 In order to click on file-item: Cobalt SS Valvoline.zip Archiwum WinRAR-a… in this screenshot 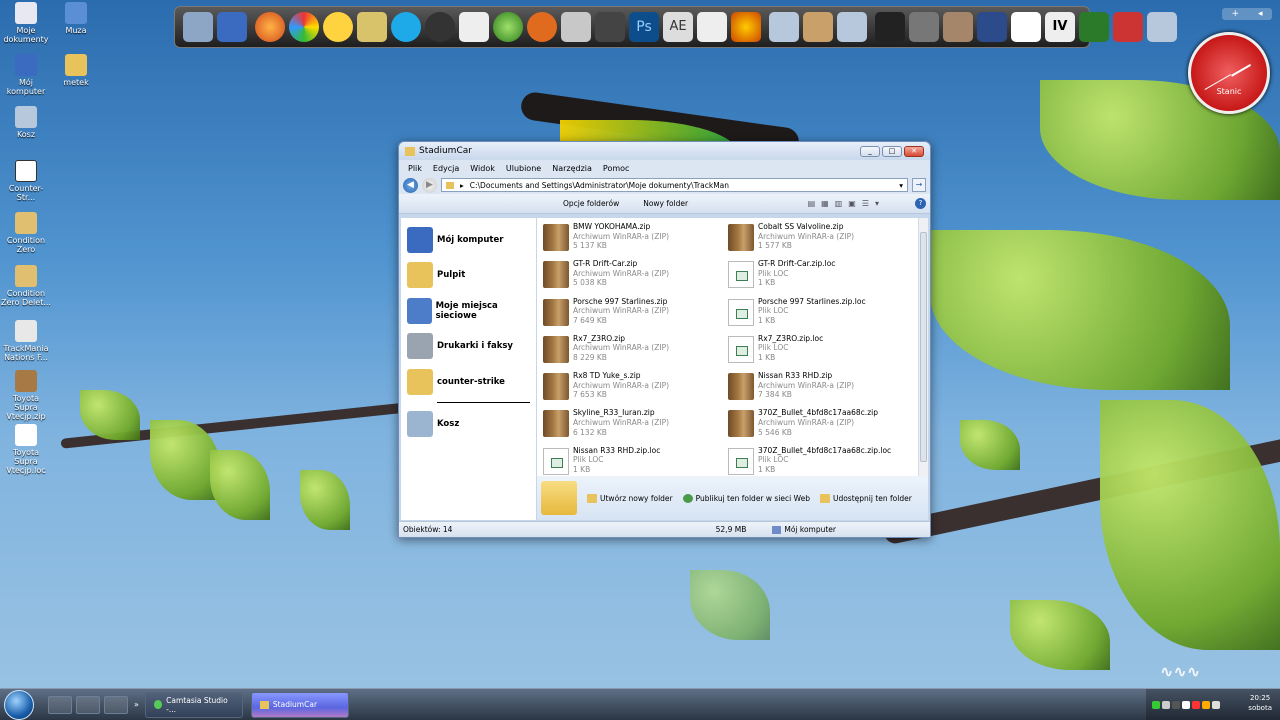, I will do `click(820, 240)`.